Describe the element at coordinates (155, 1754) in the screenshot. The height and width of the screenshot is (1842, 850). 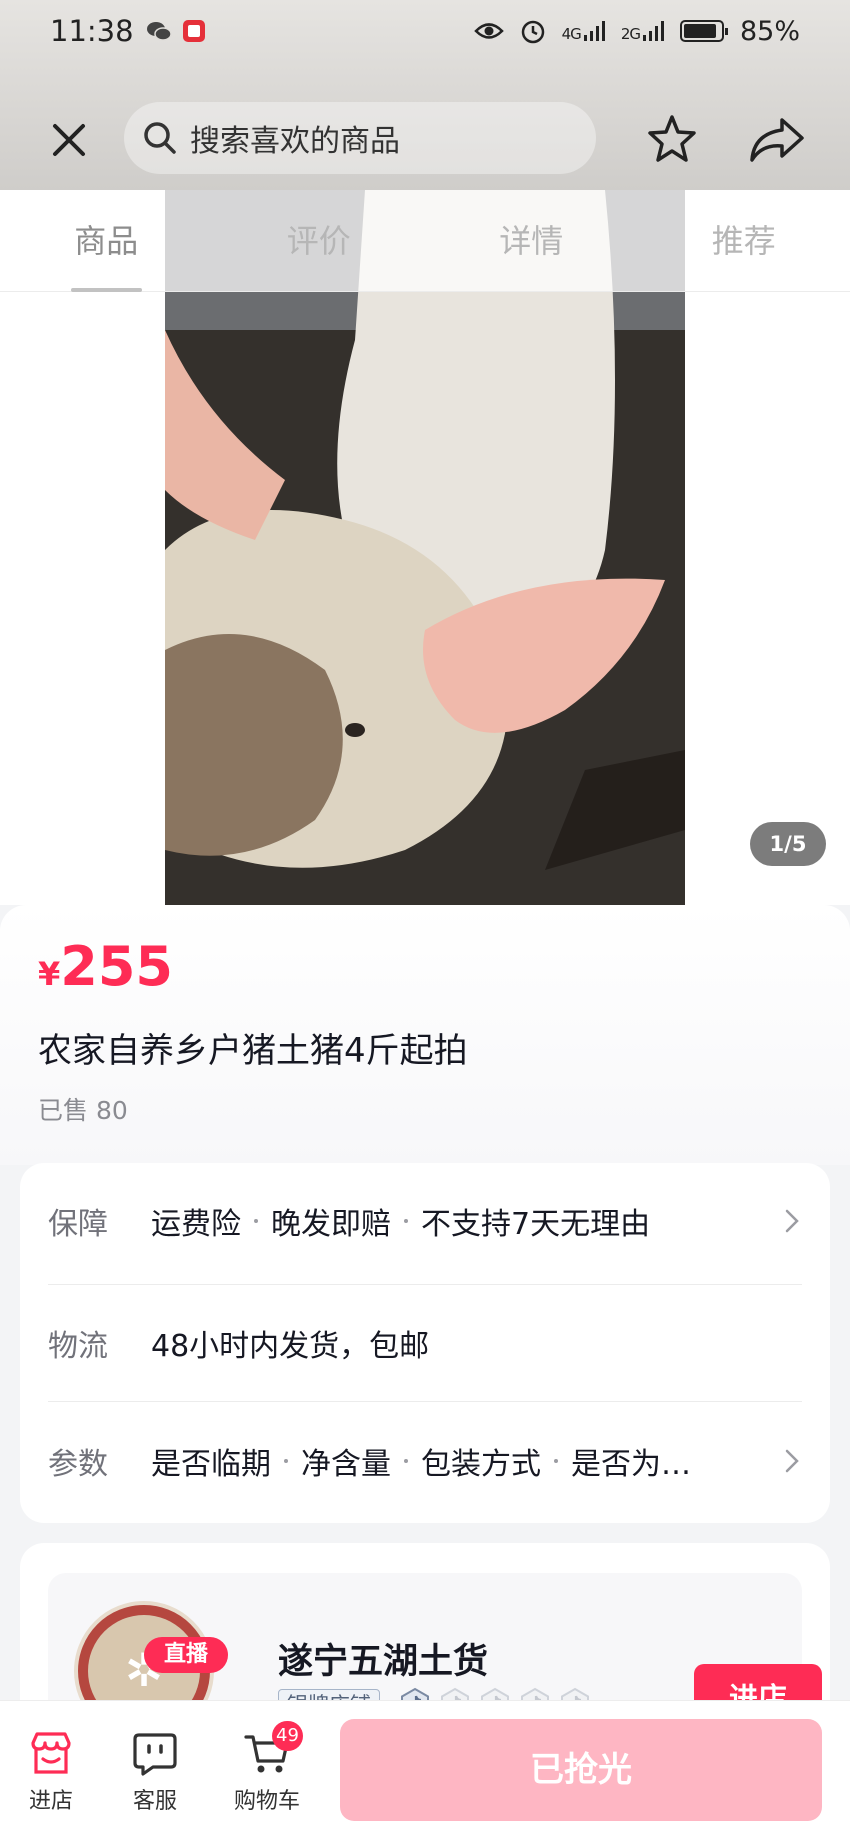
I see `chat-icon` at that location.